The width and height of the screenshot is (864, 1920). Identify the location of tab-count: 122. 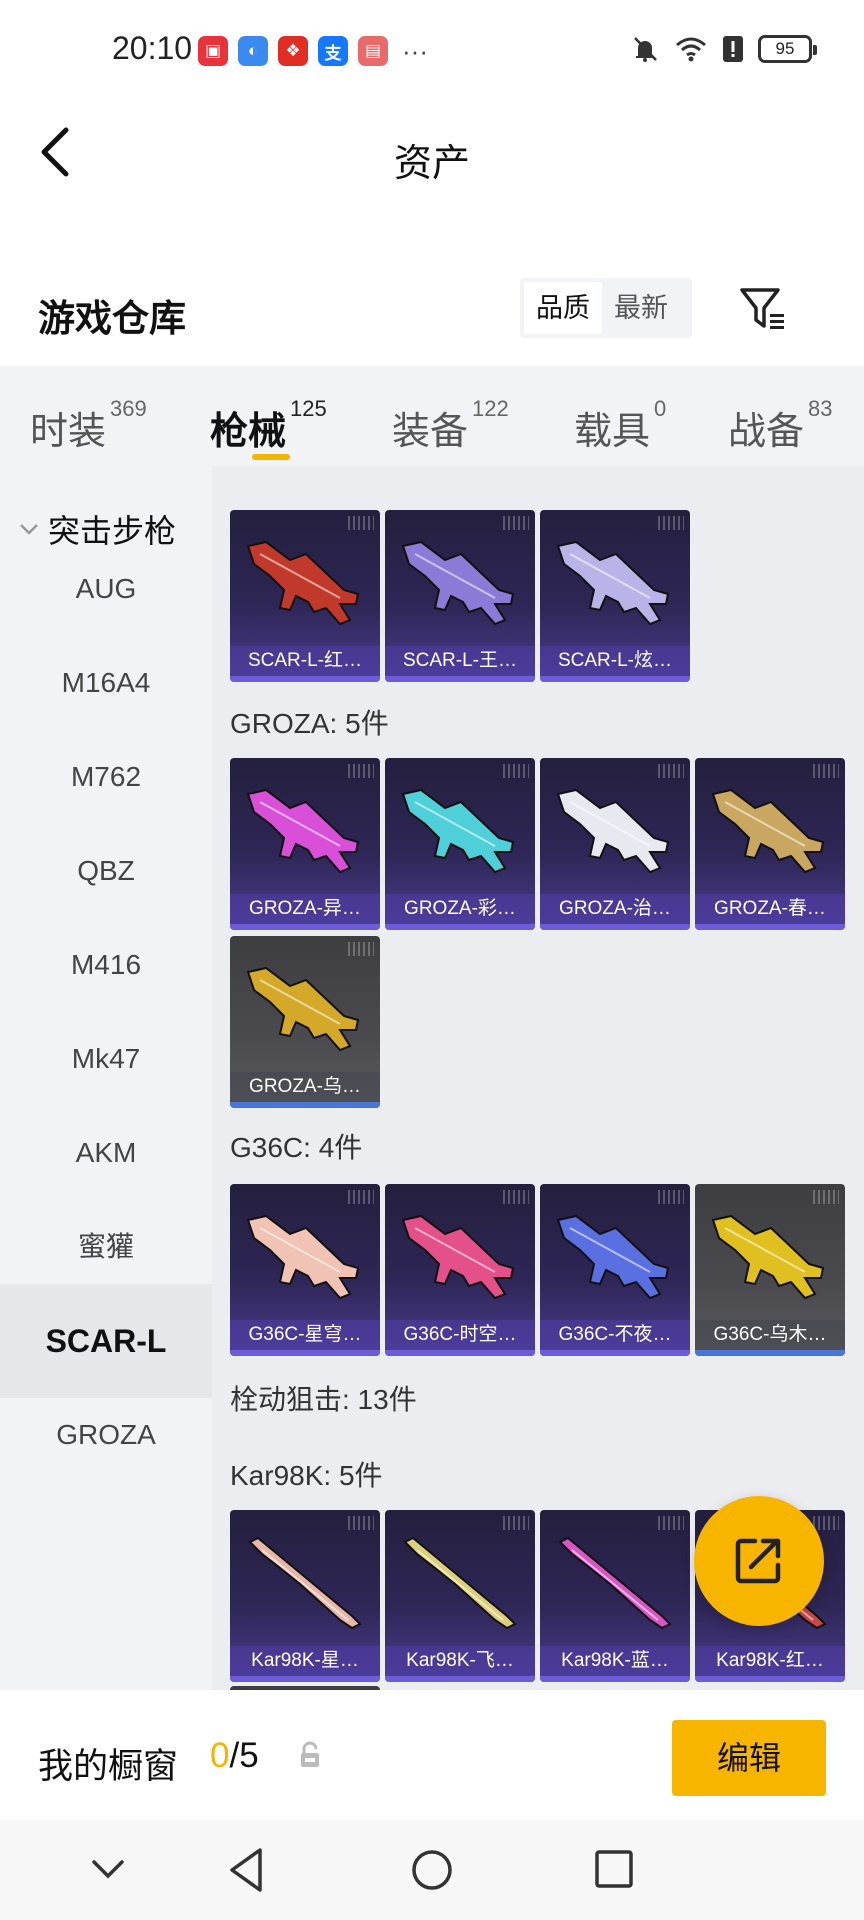
(490, 408).